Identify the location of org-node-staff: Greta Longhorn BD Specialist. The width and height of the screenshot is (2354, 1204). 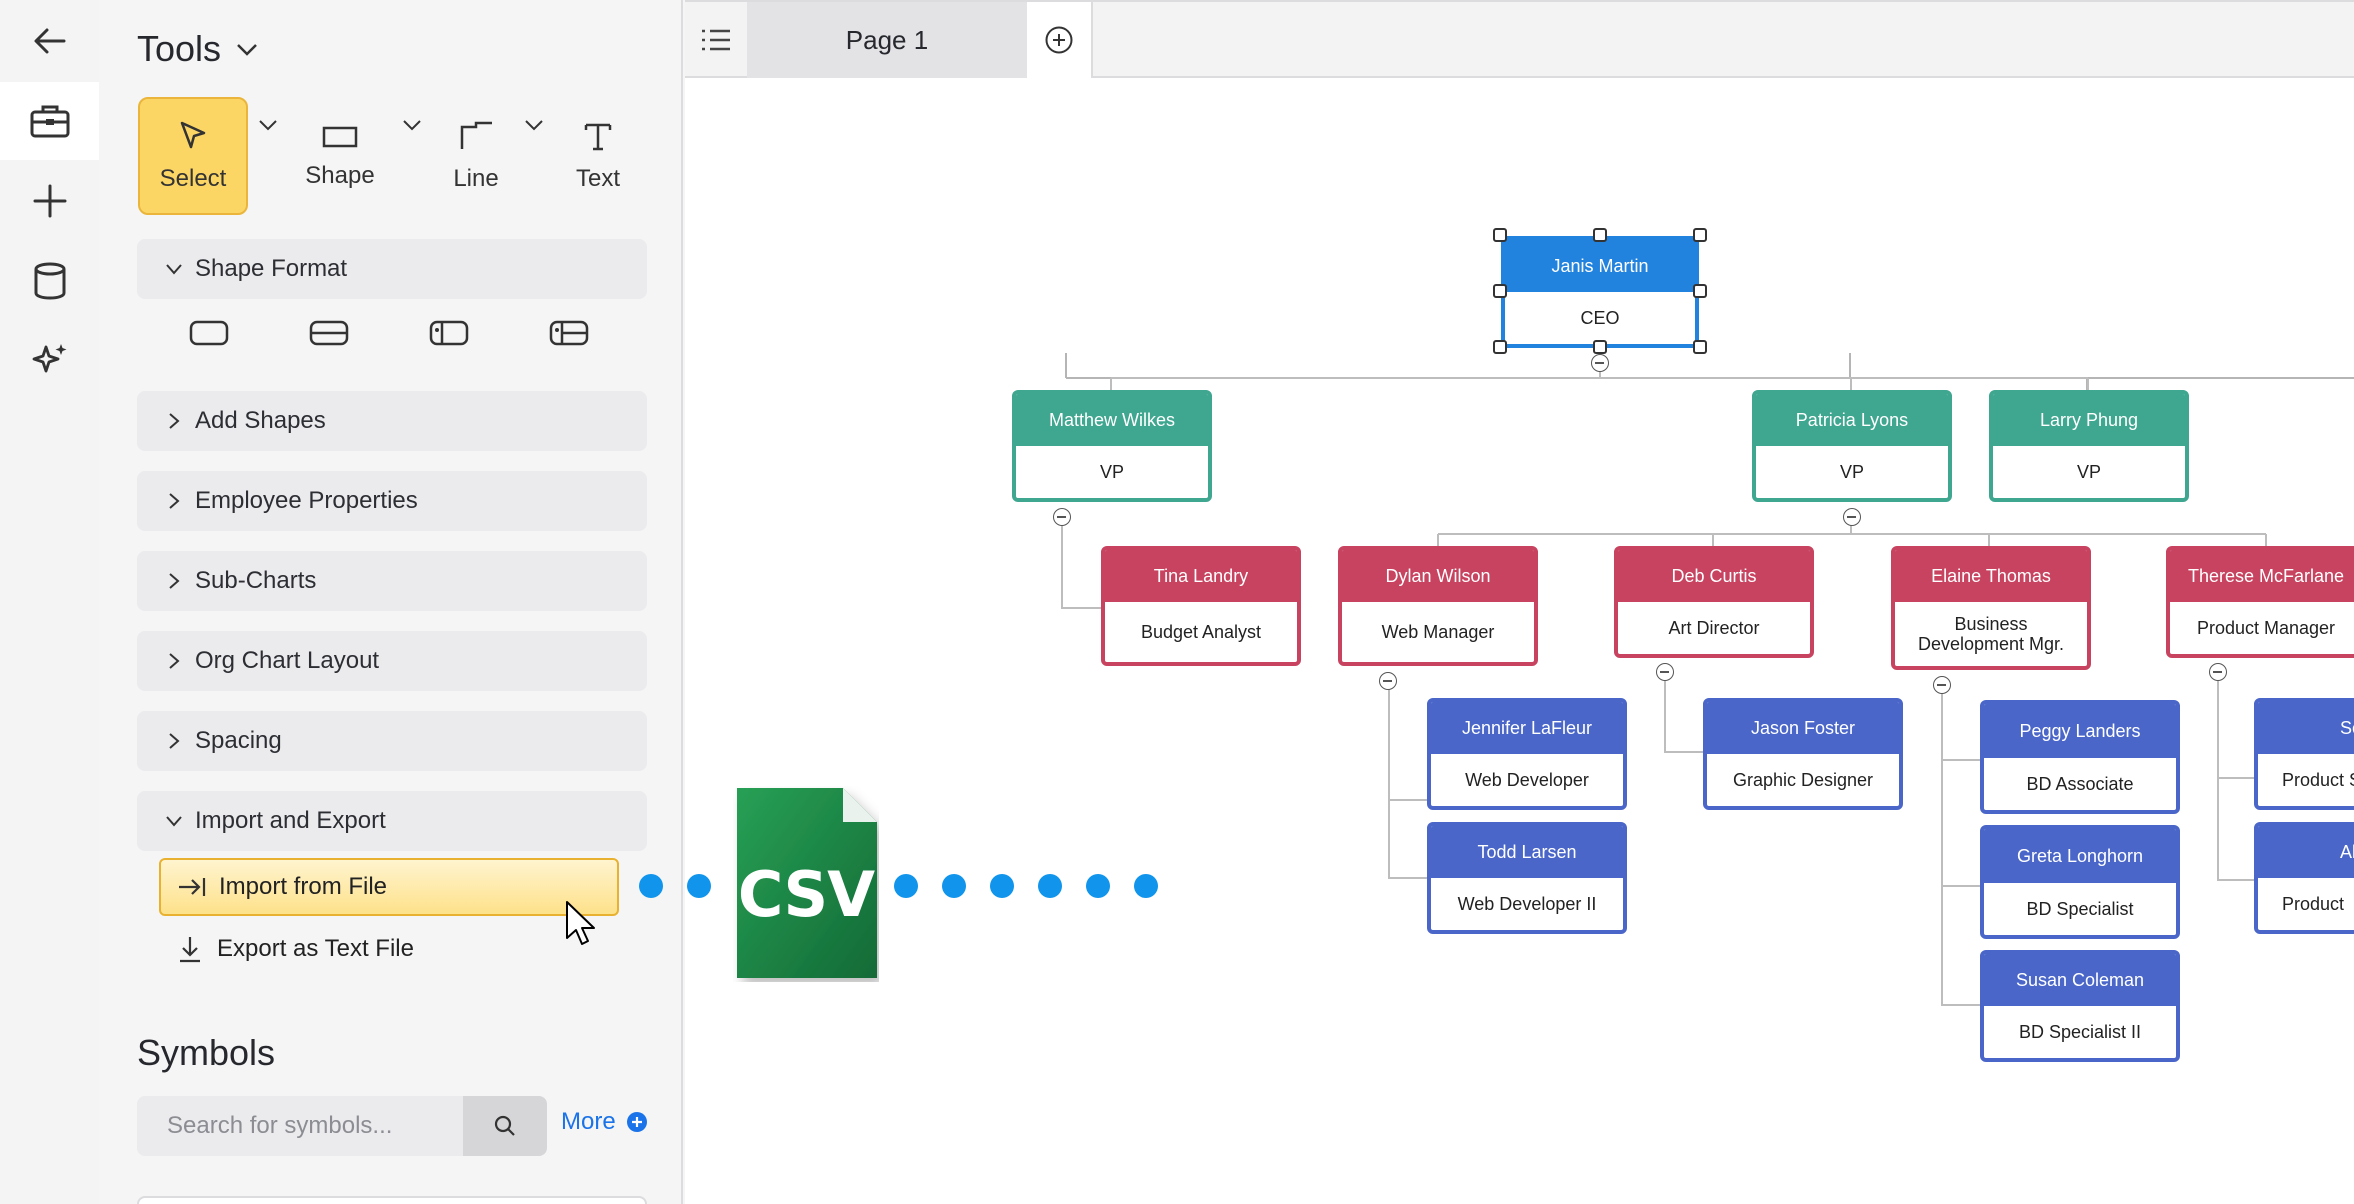
(2080, 882).